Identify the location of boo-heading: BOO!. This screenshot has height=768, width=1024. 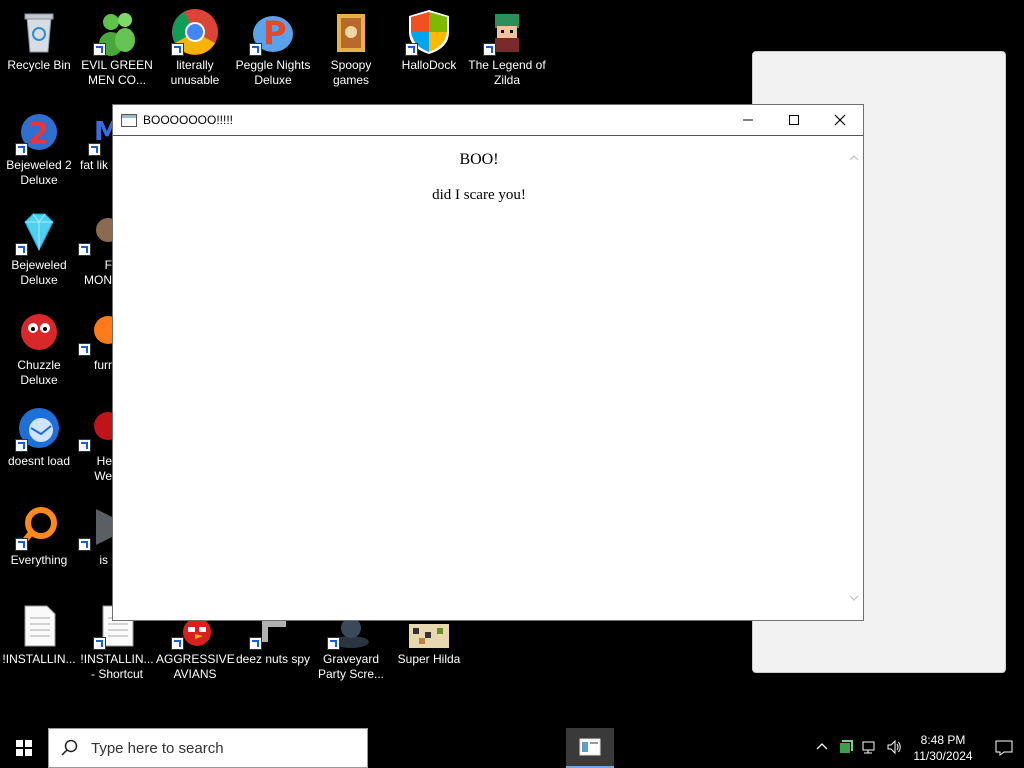
(479, 159).